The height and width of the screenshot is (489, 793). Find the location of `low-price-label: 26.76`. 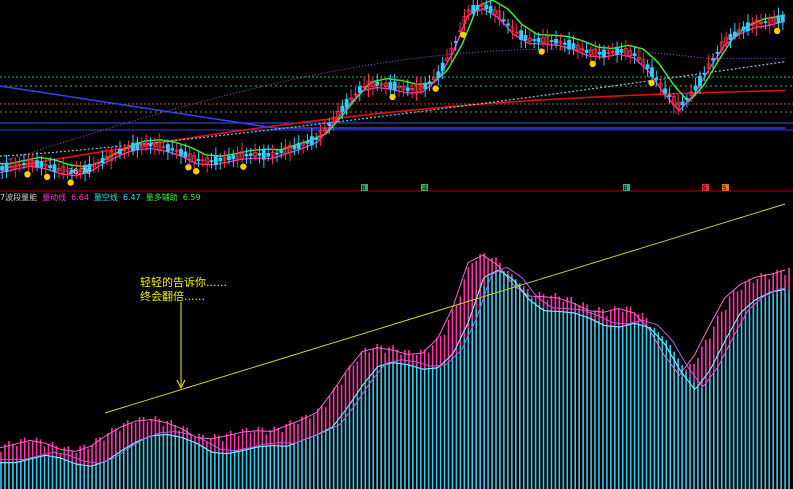

low-price-label: 26.76 is located at coordinates (79, 171).